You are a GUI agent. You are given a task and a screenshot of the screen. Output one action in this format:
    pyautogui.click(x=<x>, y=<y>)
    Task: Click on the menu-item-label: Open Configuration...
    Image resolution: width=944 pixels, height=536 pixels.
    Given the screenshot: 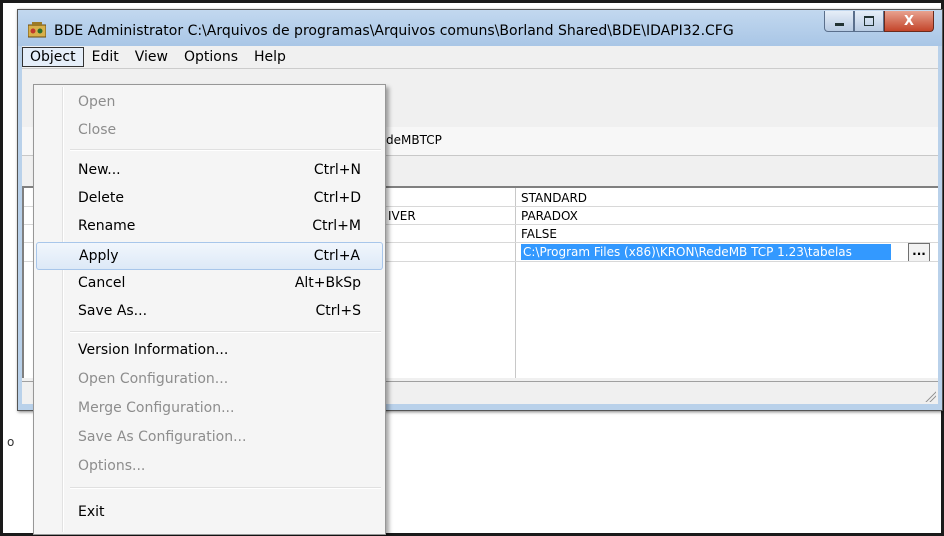 What is the action you would take?
    pyautogui.click(x=153, y=379)
    